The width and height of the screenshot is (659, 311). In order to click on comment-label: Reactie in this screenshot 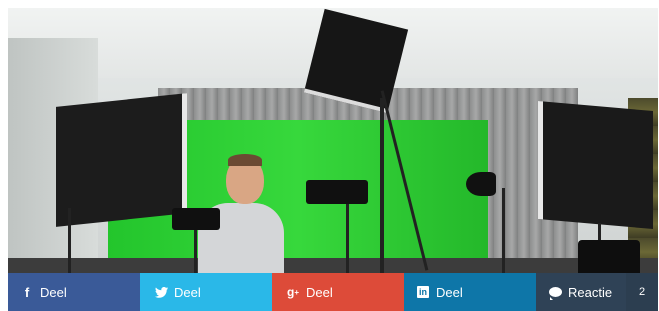, I will do `click(590, 292)`.